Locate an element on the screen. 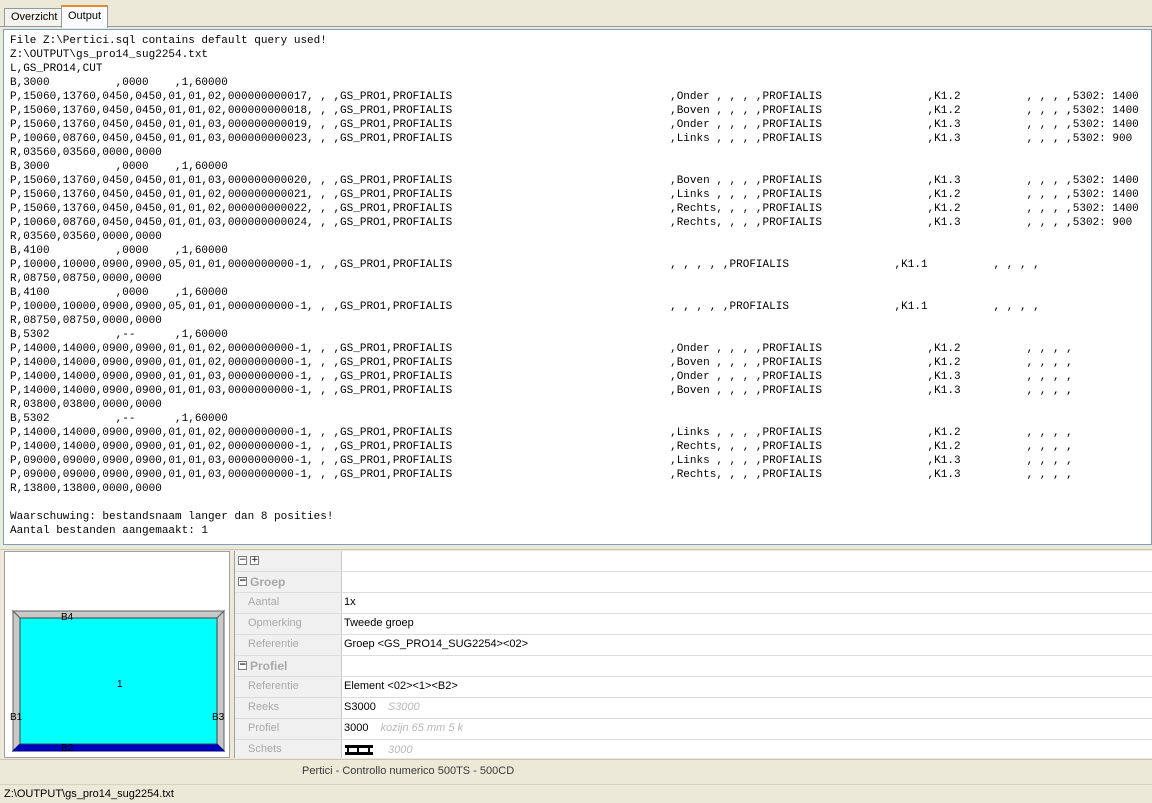 Image resolution: width=1152 pixels, height=803 pixels. category-profiel: − Profiel is located at coordinates (693, 666).